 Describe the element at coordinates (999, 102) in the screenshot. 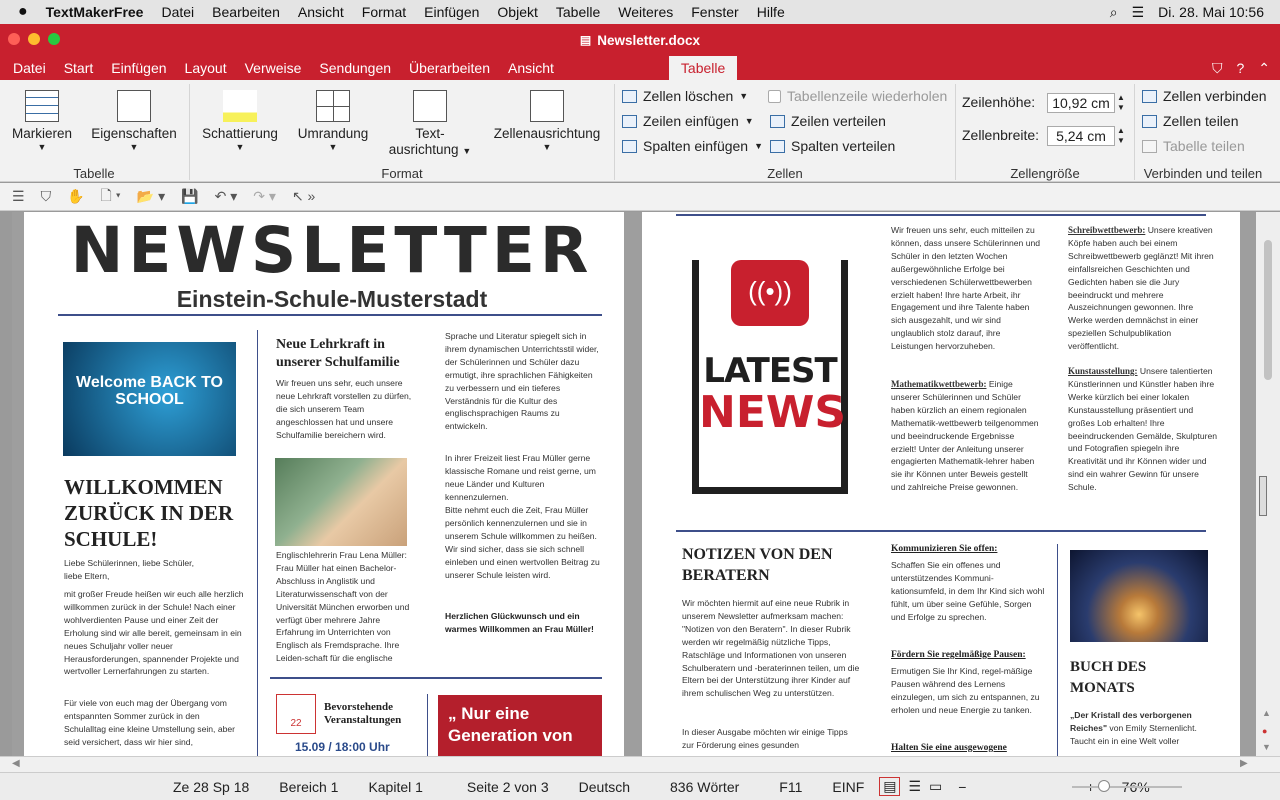

I see `zeilenhoehe-label: Zeilenhöhe:` at that location.